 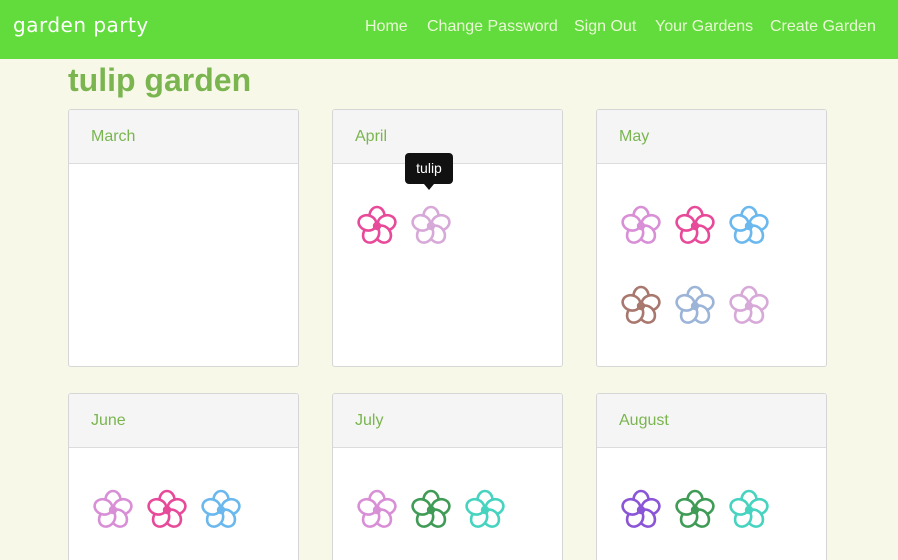 What do you see at coordinates (160, 80) in the screenshot?
I see `page-title: tulip garden` at bounding box center [160, 80].